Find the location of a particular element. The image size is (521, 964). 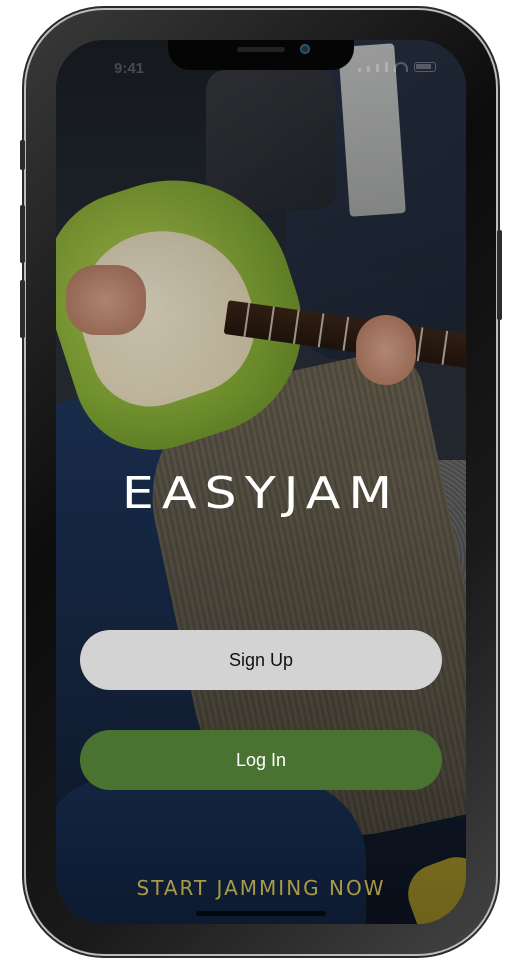

speaker-grille is located at coordinates (261, 49).